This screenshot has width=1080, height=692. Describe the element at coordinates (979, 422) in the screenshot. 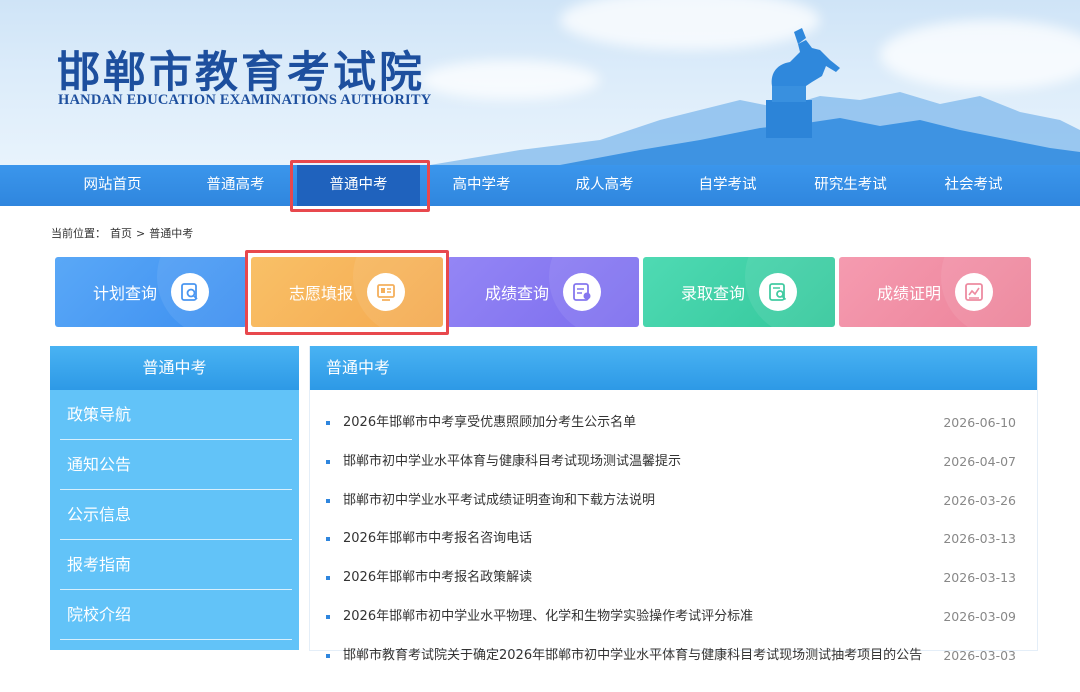

I see `news-date: 2026-06-10` at that location.